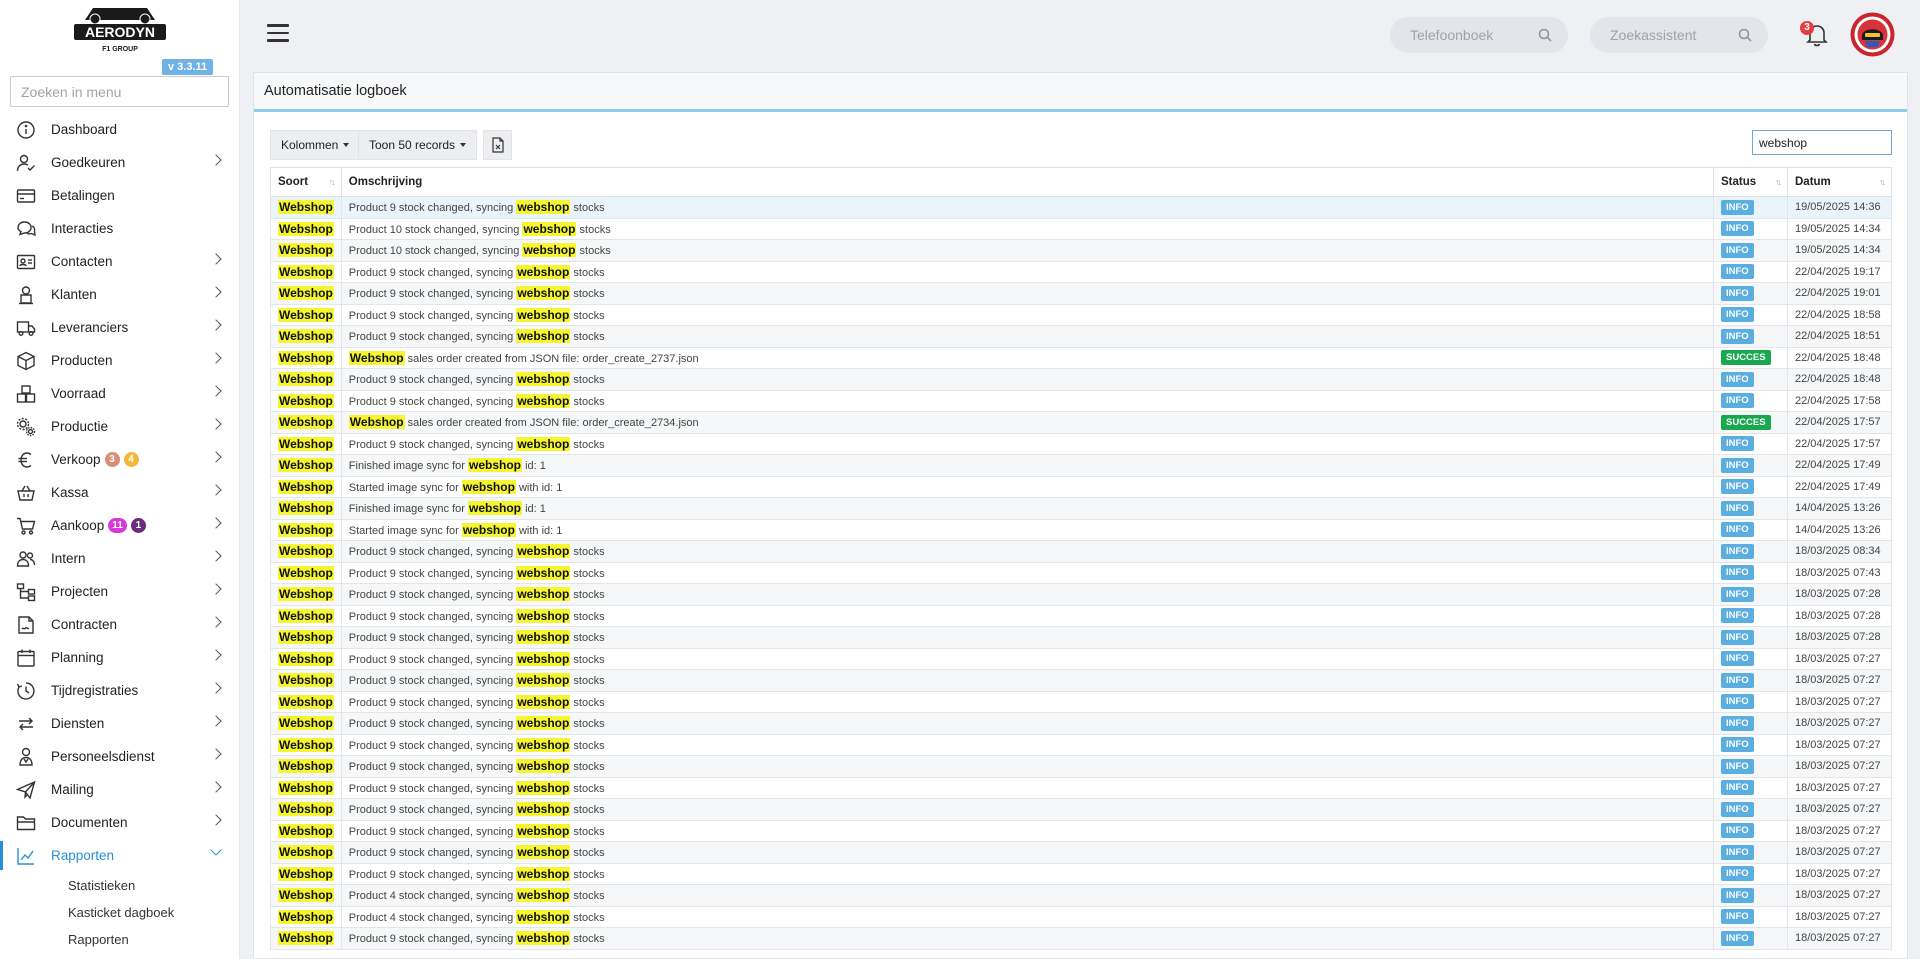 The height and width of the screenshot is (959, 1920). I want to click on sidebar-item-kassa: Kassa, so click(119, 492).